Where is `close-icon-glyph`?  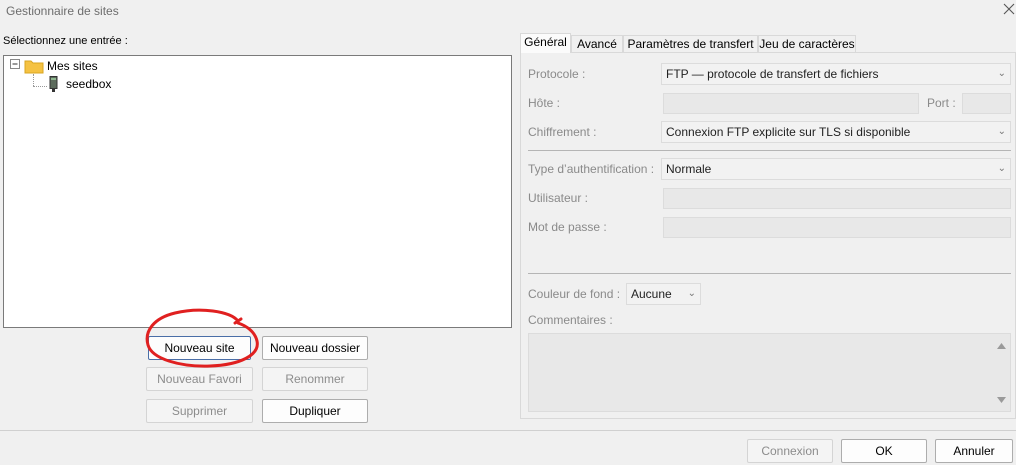
close-icon-glyph is located at coordinates (1009, 9).